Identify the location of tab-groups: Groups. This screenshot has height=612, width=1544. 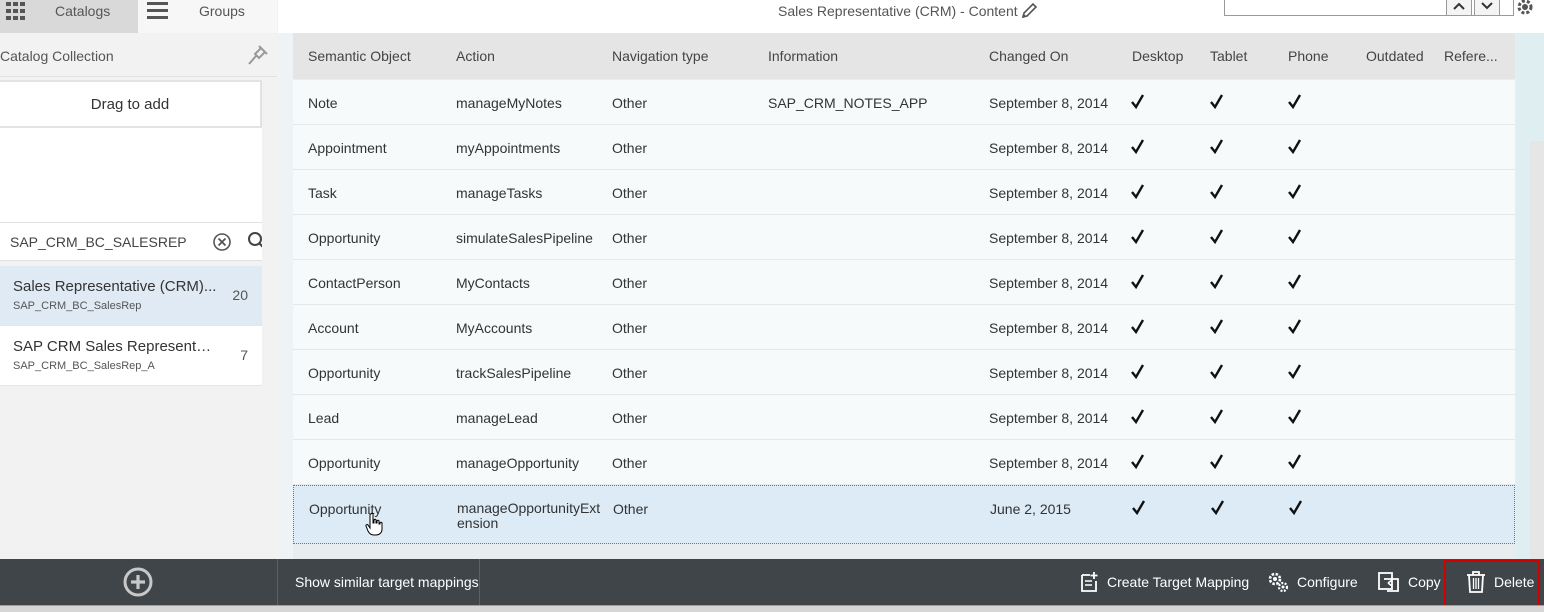
(207, 16).